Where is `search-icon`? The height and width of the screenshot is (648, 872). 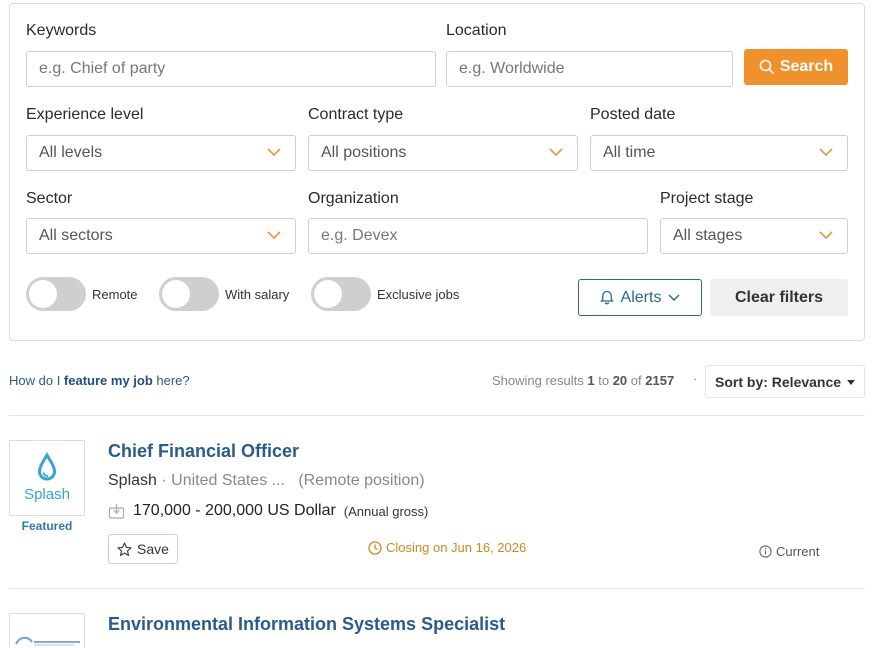
search-icon is located at coordinates (766, 67).